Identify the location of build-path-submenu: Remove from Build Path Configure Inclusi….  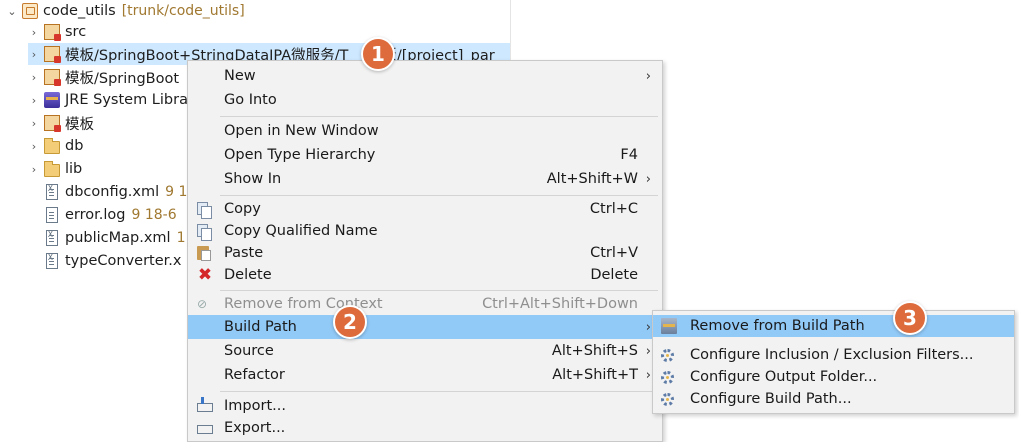
(833, 362).